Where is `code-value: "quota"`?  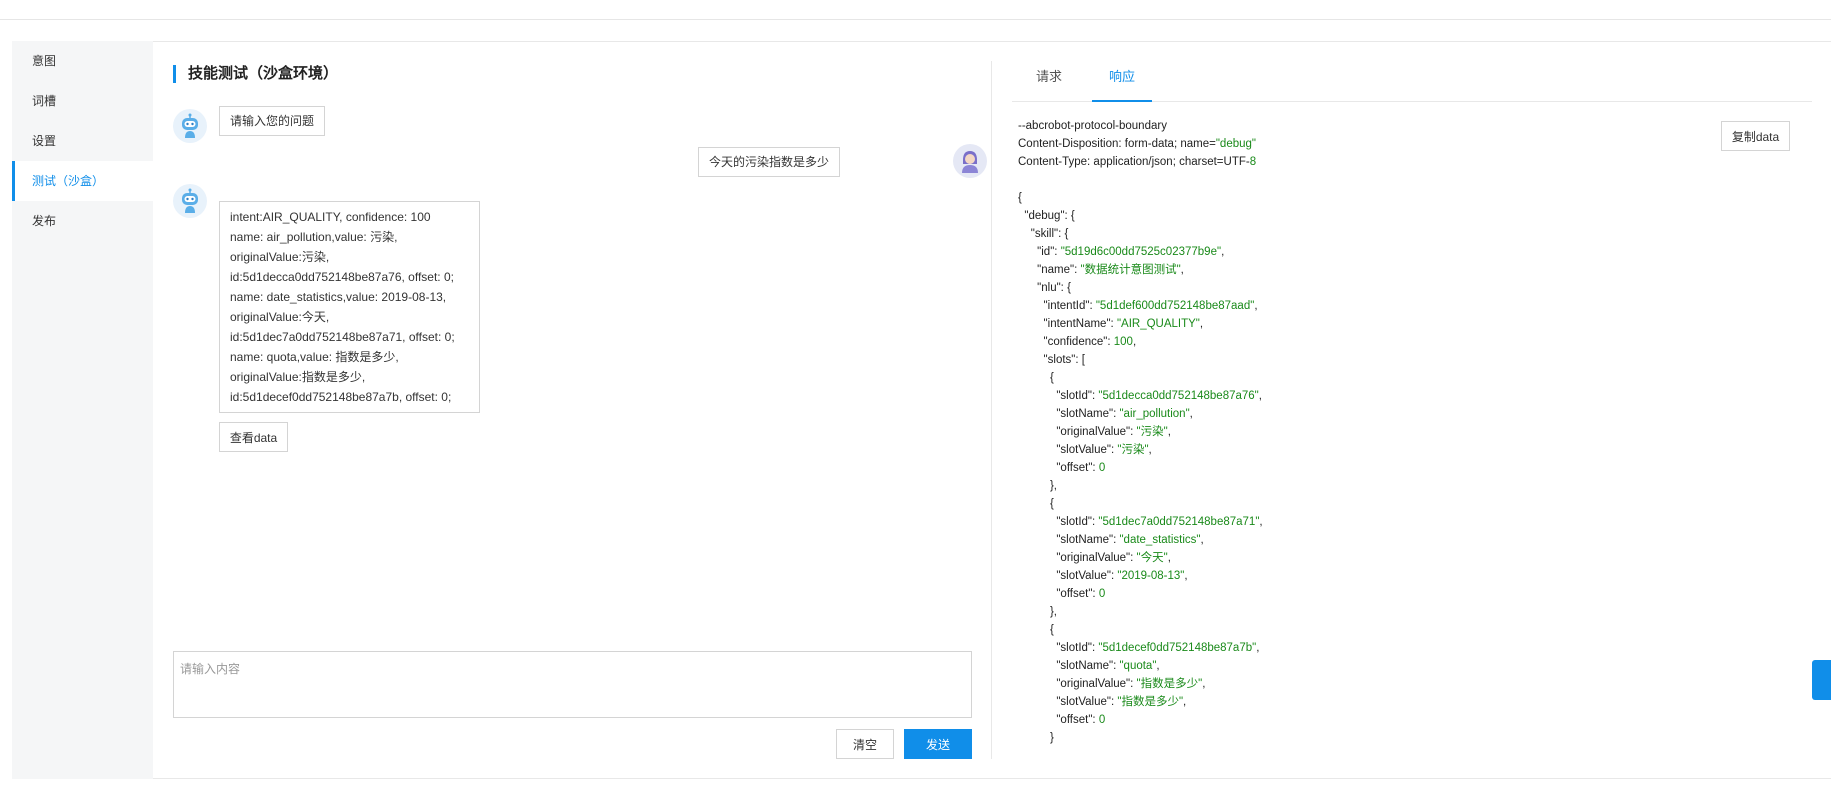 code-value: "quota" is located at coordinates (1138, 666).